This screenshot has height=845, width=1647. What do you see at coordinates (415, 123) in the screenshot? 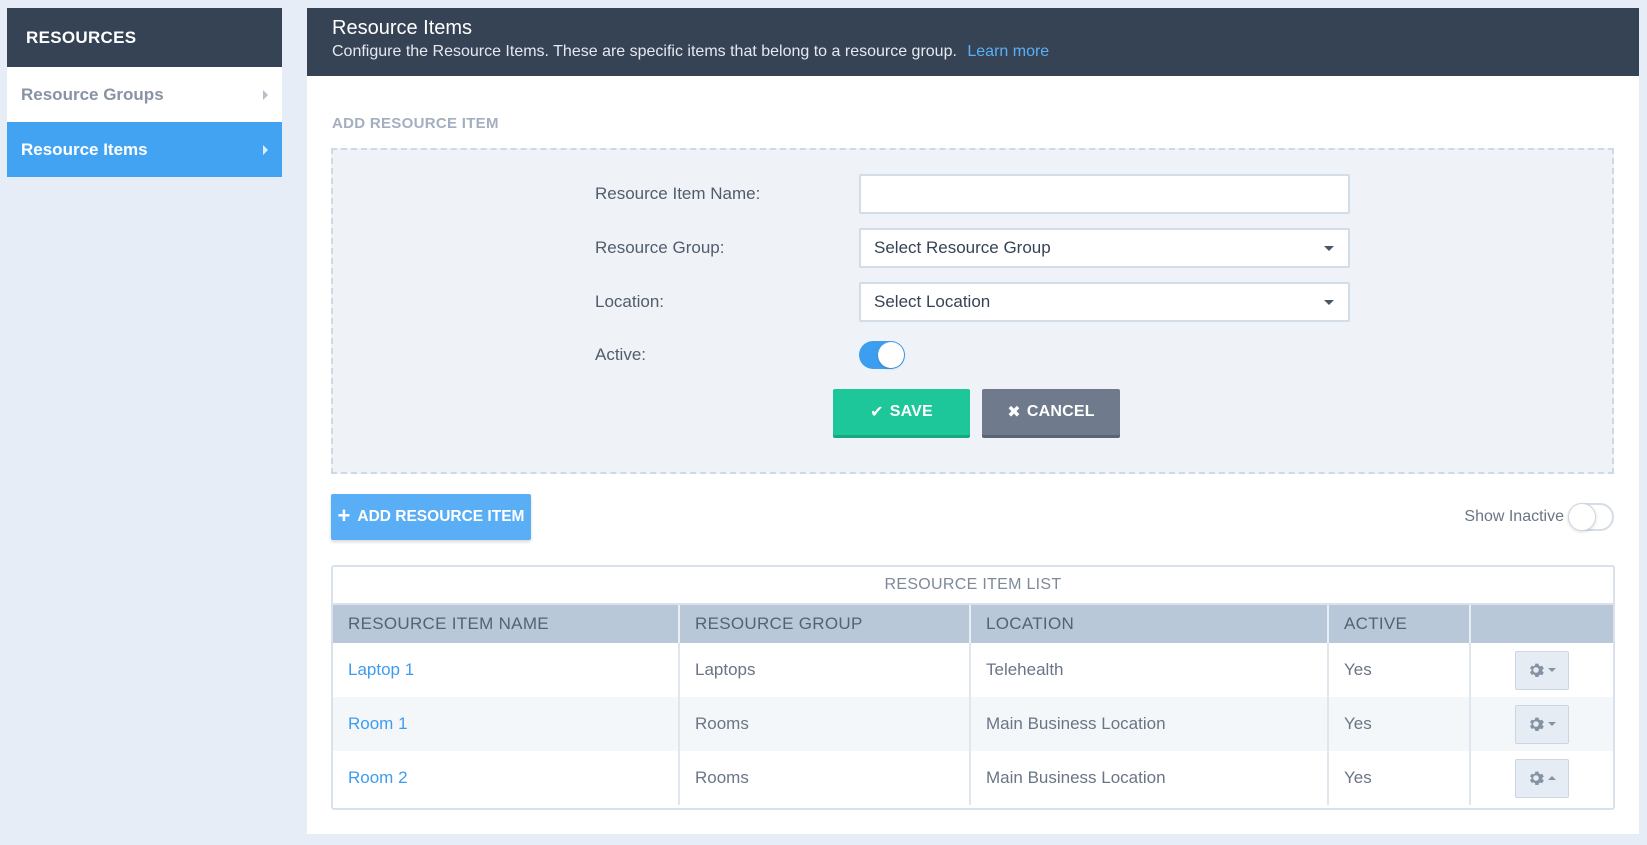
I see `add-section-label: ADD RESOURCE ITEM` at bounding box center [415, 123].